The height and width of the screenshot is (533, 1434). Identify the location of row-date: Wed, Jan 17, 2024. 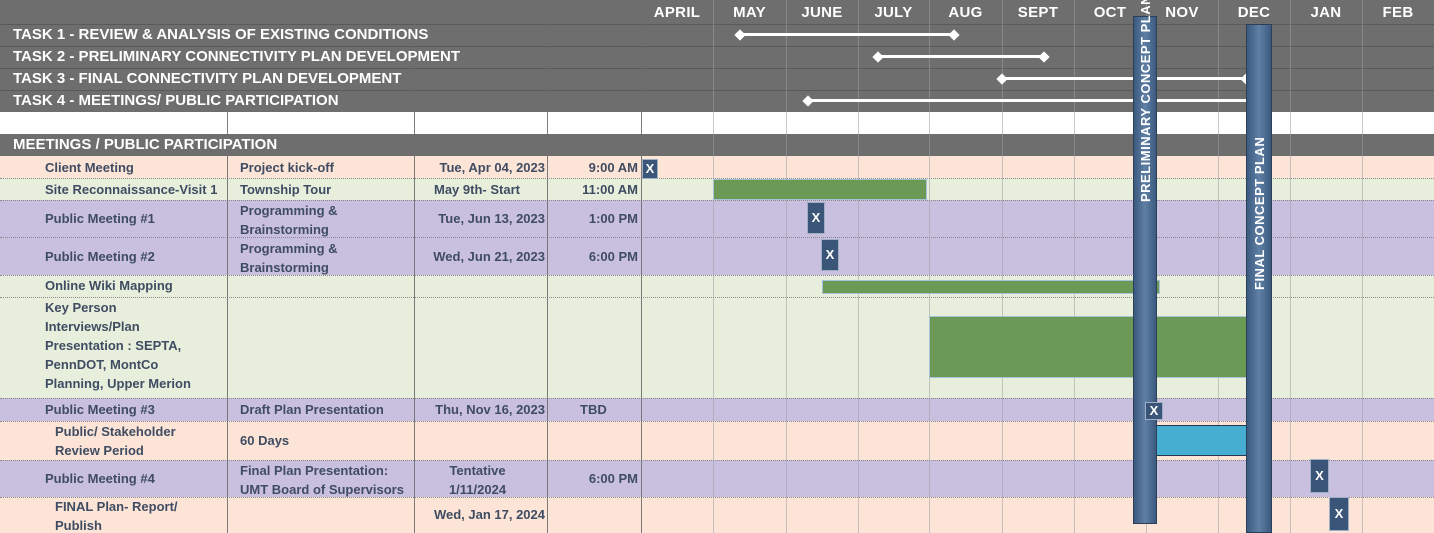
(489, 514).